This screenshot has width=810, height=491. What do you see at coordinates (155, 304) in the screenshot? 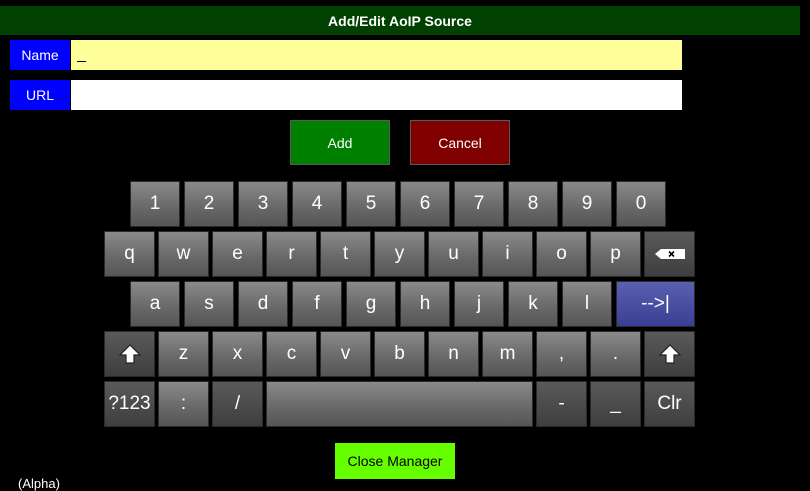
I see `key-a: a` at bounding box center [155, 304].